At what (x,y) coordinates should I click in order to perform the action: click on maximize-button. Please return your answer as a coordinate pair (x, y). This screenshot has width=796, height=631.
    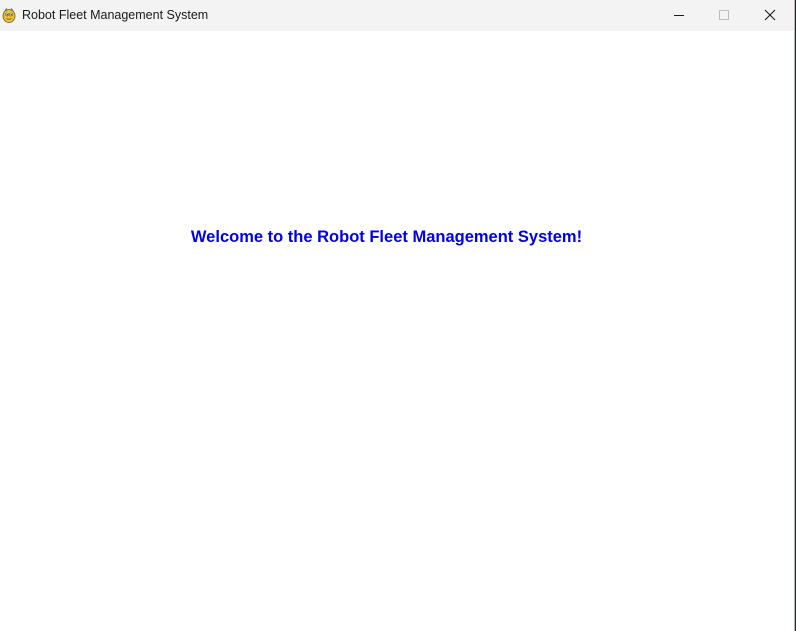
    Looking at the image, I should click on (724, 15).